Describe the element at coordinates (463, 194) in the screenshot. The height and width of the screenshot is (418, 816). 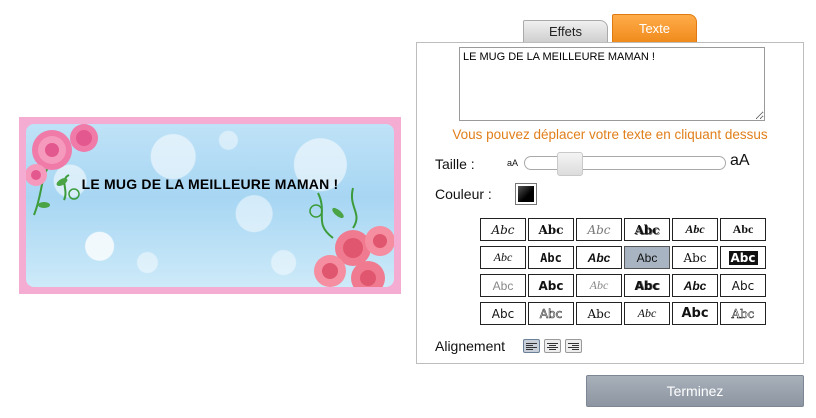
I see `color-label: Couleur :` at that location.